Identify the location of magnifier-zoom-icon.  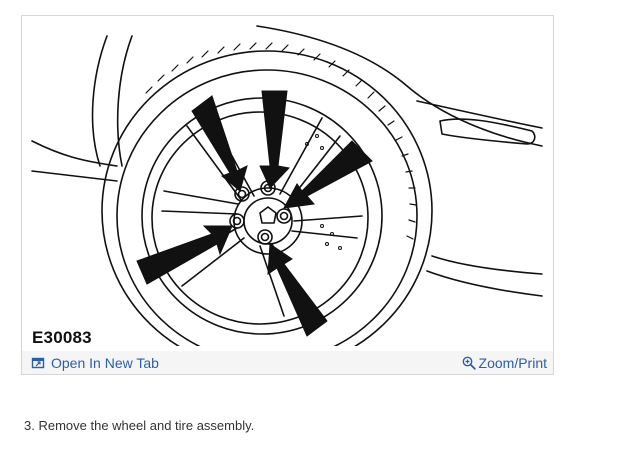
(469, 363).